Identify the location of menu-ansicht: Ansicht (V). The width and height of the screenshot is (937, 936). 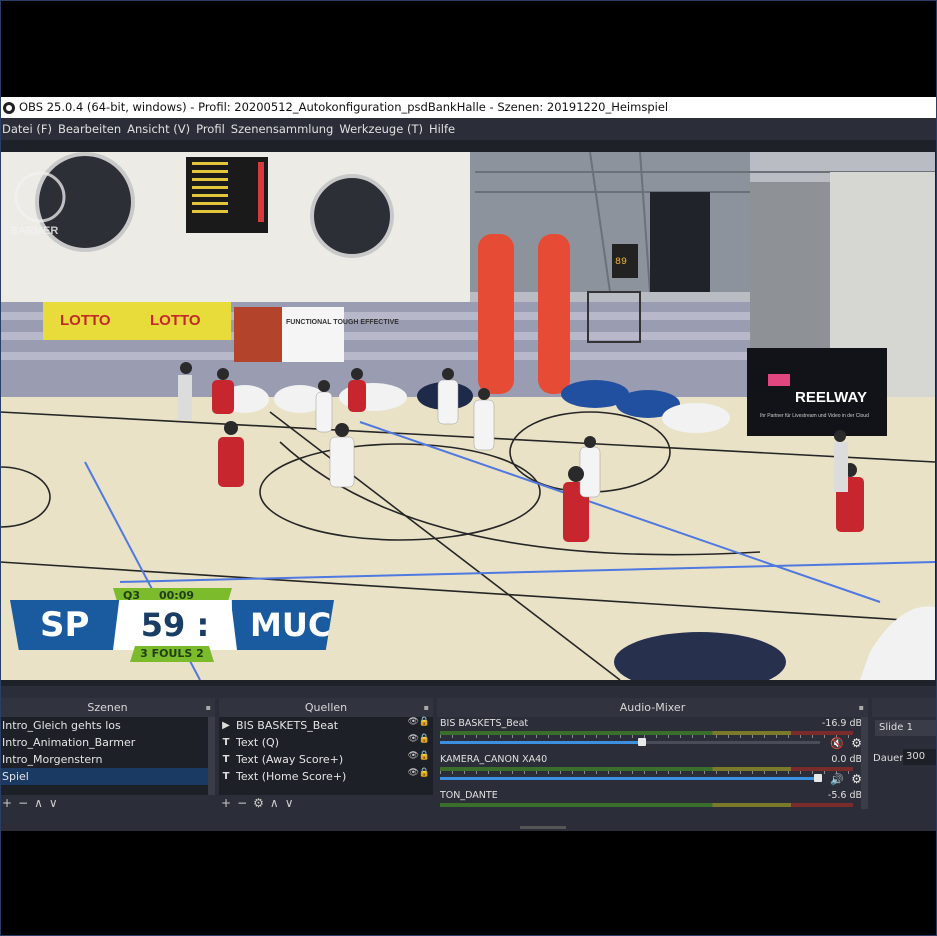
(159, 129).